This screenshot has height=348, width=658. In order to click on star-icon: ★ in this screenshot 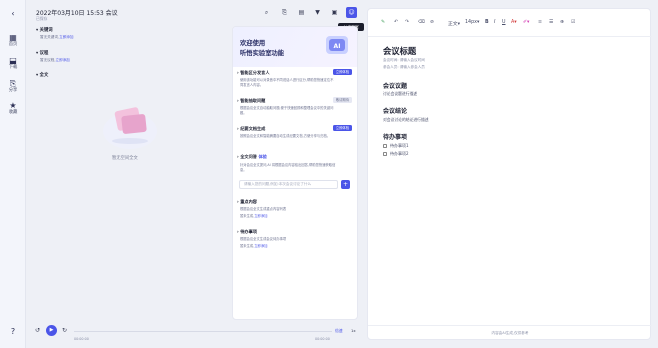, I will do `click(13, 105)`.